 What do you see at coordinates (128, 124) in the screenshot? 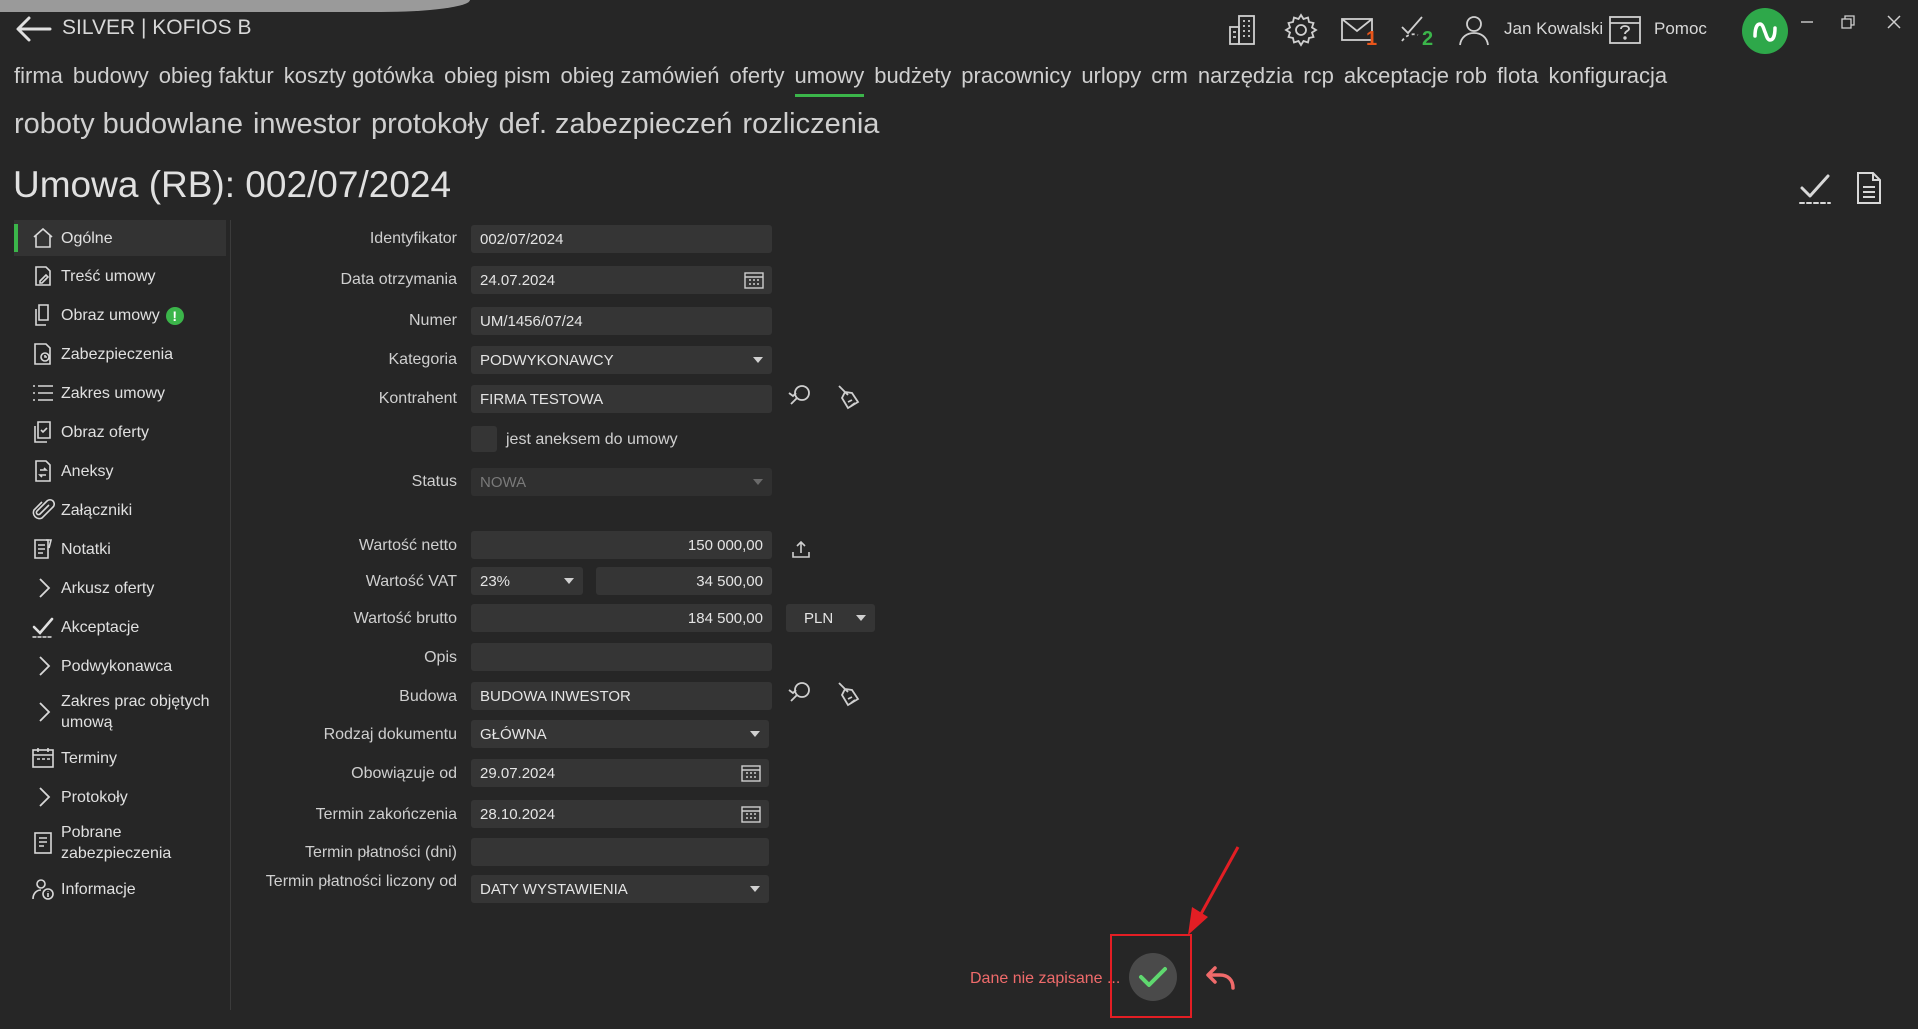
I see `submenu-roboty-budowlane: roboty budowlane` at bounding box center [128, 124].